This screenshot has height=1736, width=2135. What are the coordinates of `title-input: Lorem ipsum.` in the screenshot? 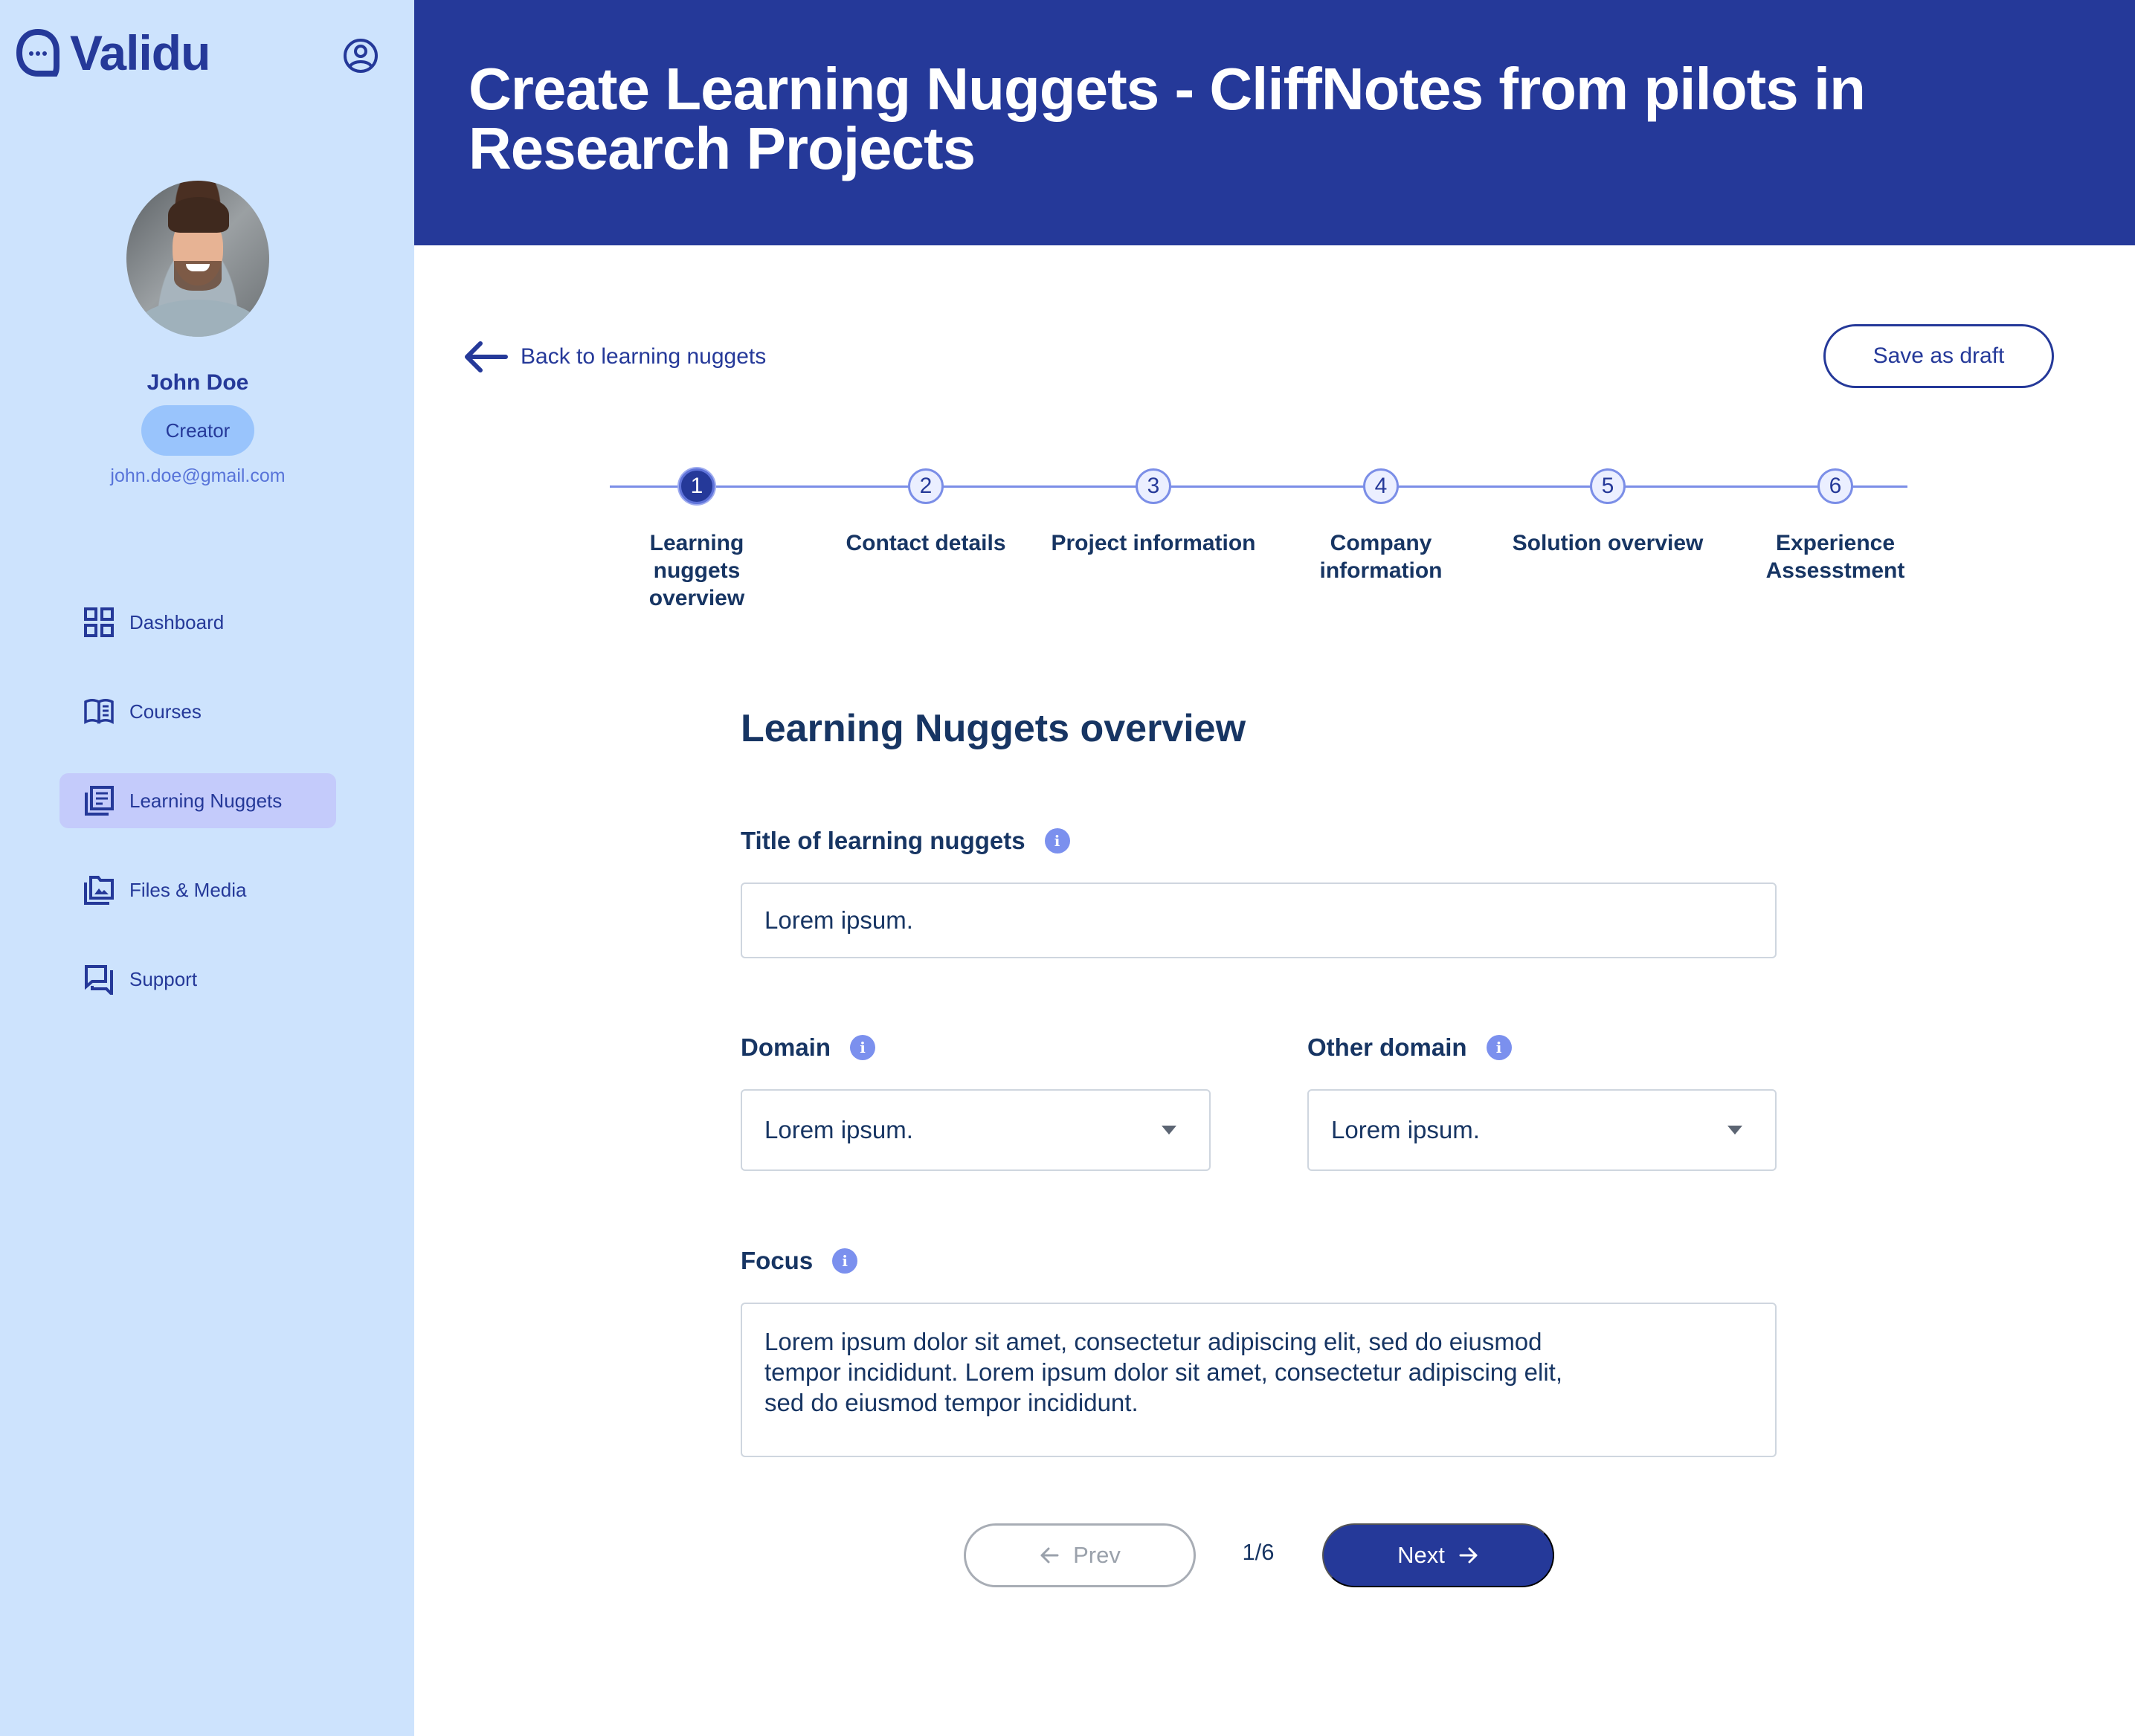 It's located at (1259, 920).